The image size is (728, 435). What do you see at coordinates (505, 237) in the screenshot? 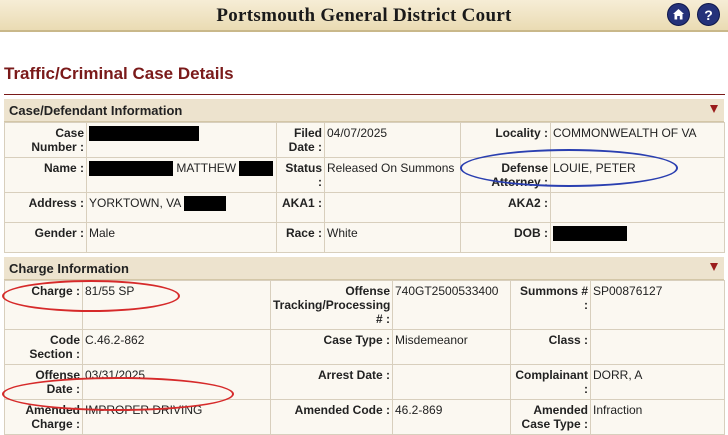
I see `dob-label: DOB :` at bounding box center [505, 237].